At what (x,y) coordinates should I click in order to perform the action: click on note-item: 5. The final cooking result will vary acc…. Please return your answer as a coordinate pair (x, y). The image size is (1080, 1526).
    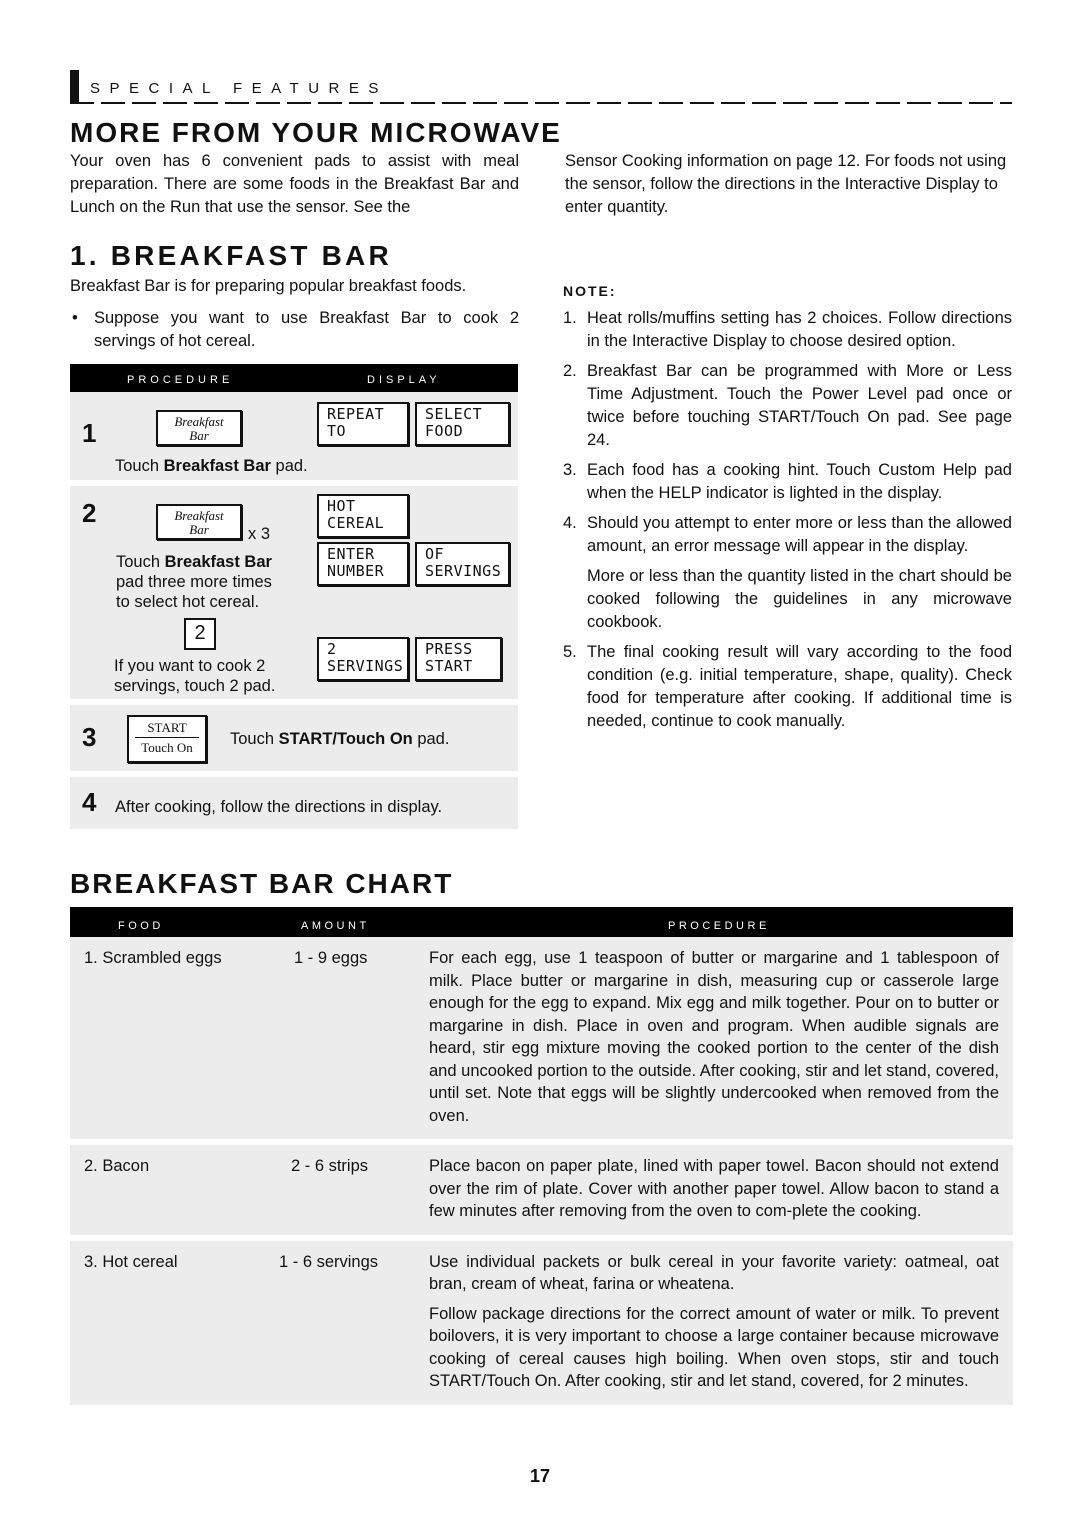
    Looking at the image, I should click on (787, 686).